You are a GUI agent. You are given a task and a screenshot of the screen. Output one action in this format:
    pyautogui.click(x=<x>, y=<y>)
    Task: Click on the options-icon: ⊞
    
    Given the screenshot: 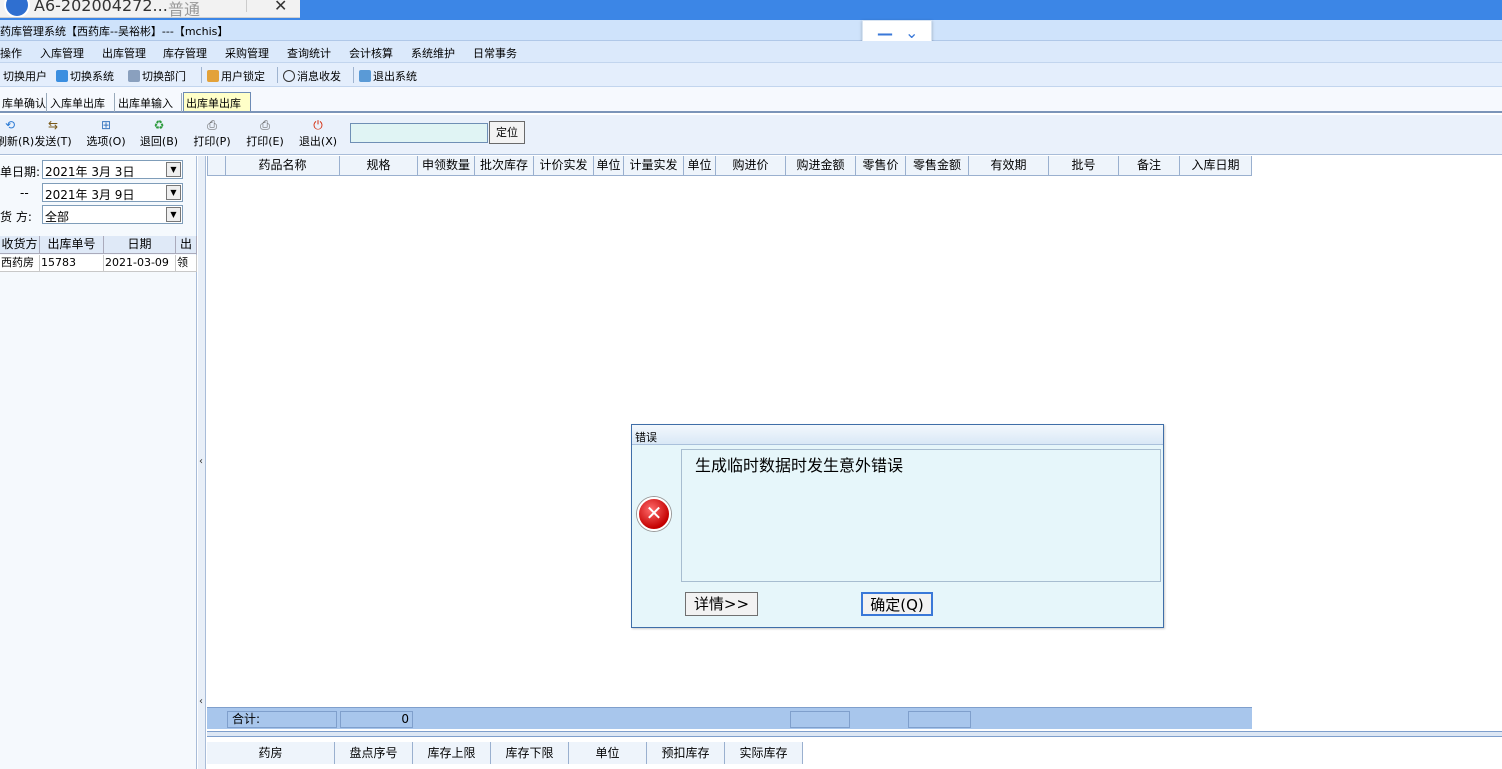 What is the action you would take?
    pyautogui.click(x=106, y=125)
    